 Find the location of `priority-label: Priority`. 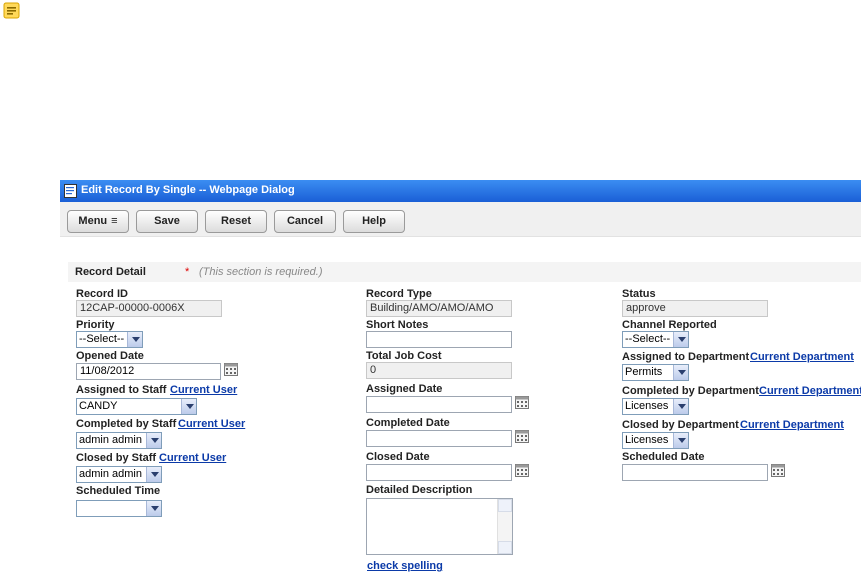

priority-label: Priority is located at coordinates (95, 325).